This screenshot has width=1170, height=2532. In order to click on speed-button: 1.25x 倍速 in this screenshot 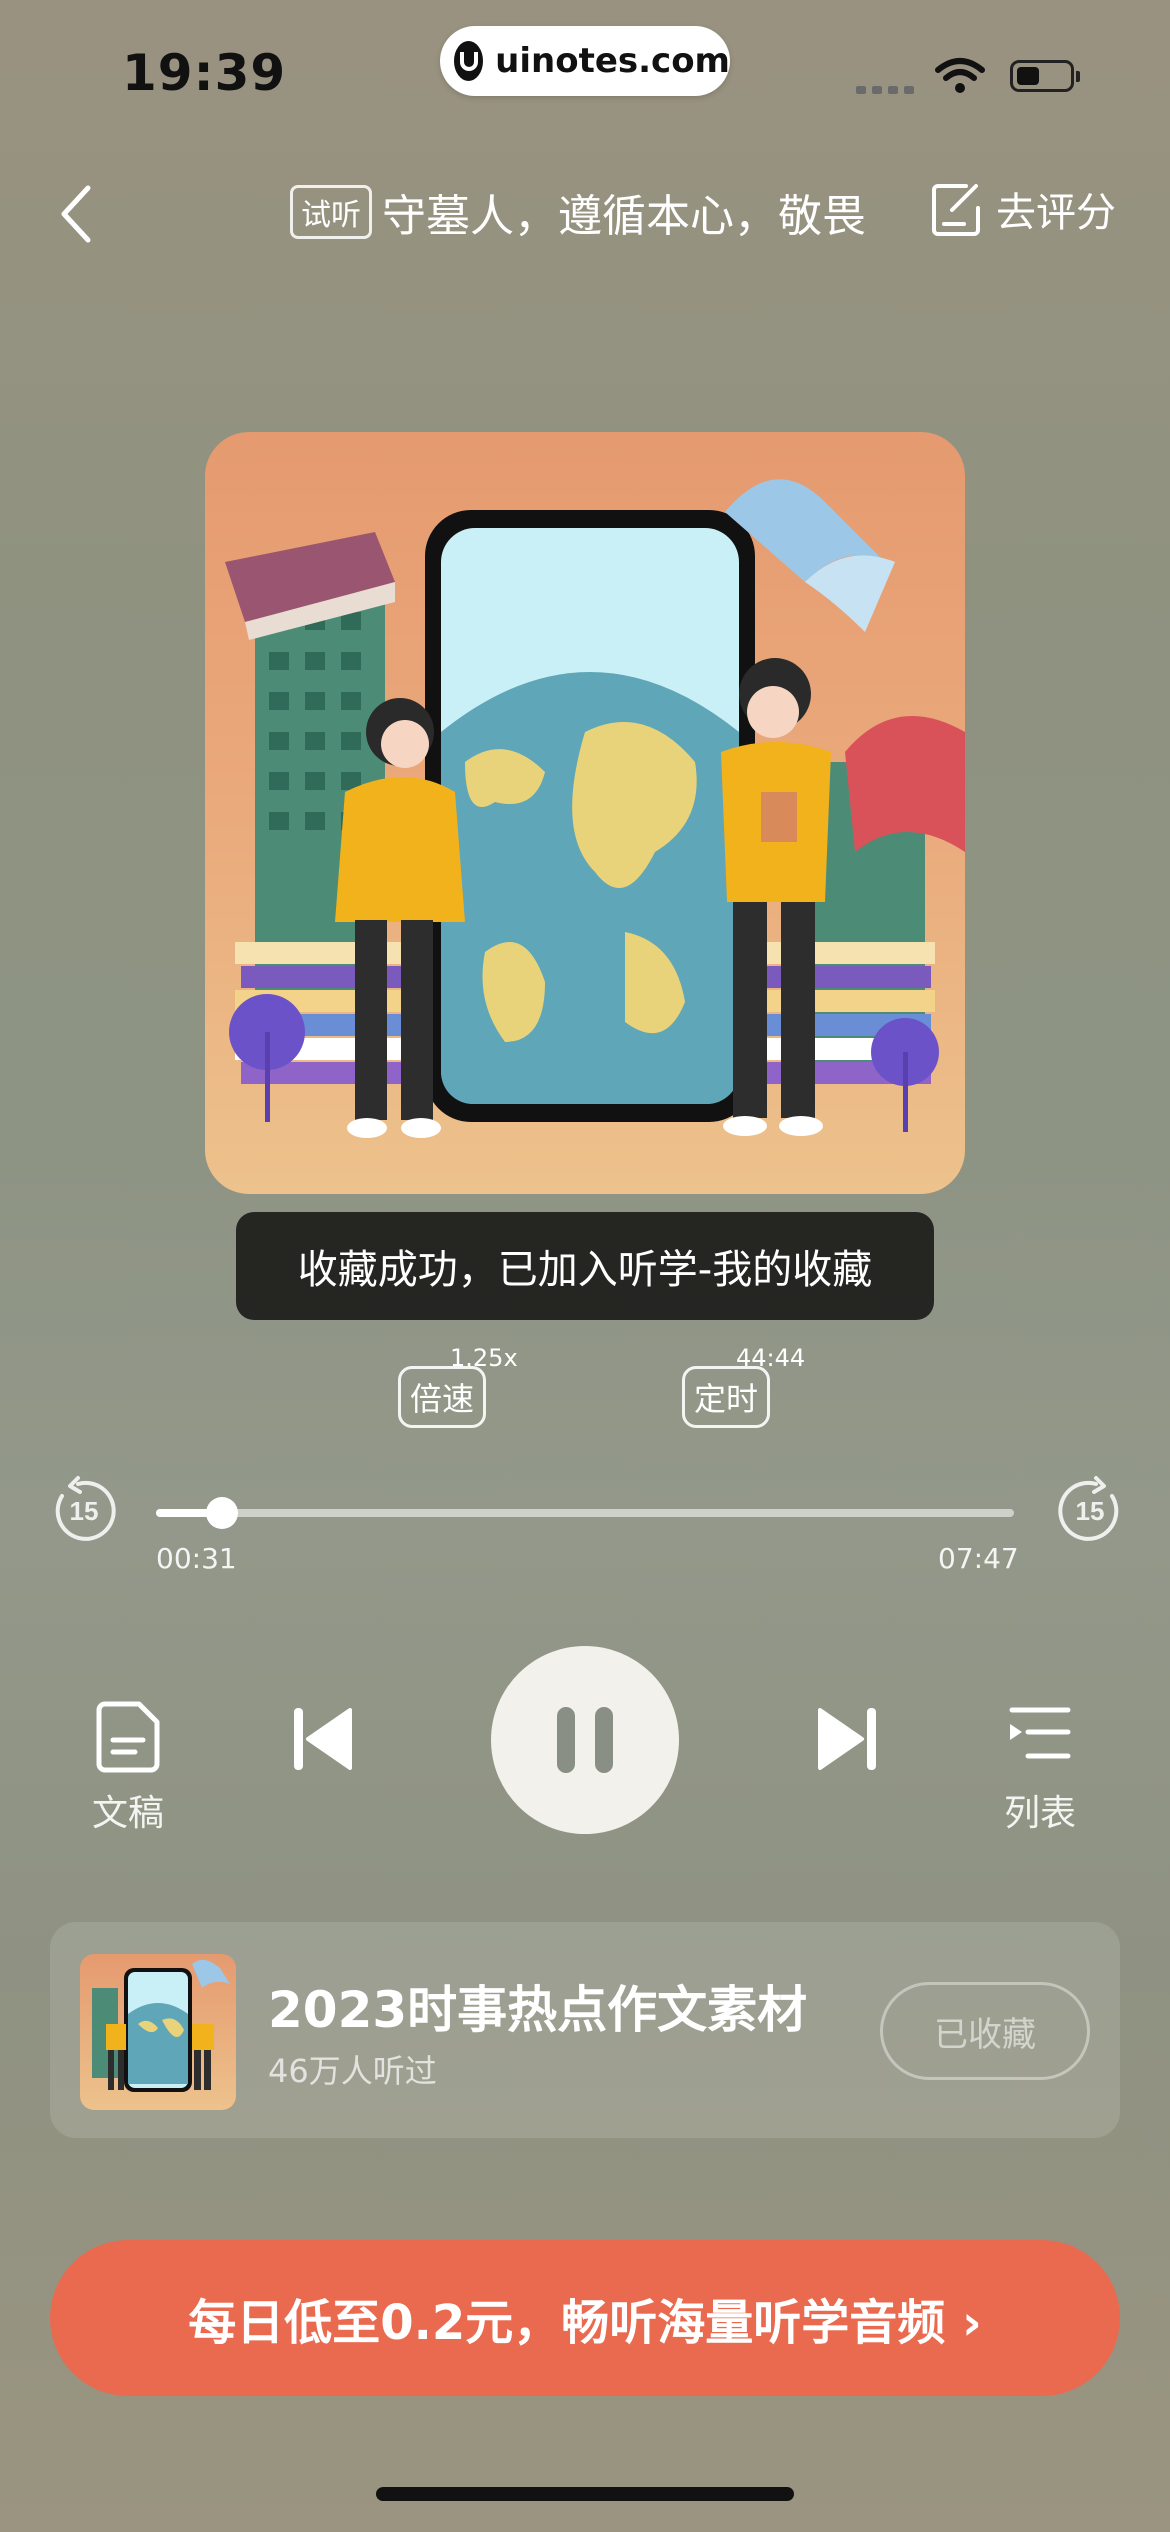, I will do `click(458, 1386)`.